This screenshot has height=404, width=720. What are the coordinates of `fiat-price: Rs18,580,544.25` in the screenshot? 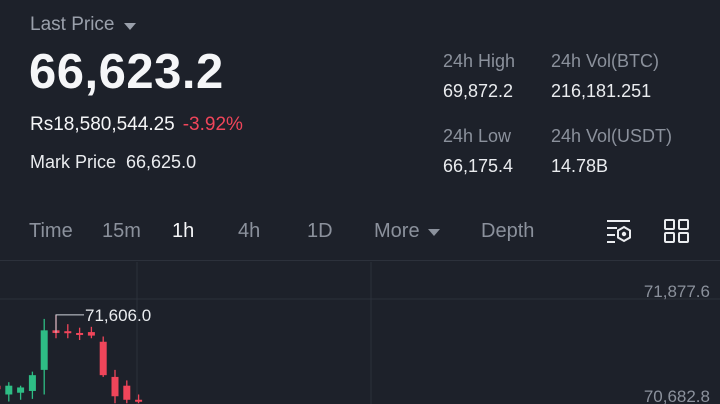 It's located at (102, 124).